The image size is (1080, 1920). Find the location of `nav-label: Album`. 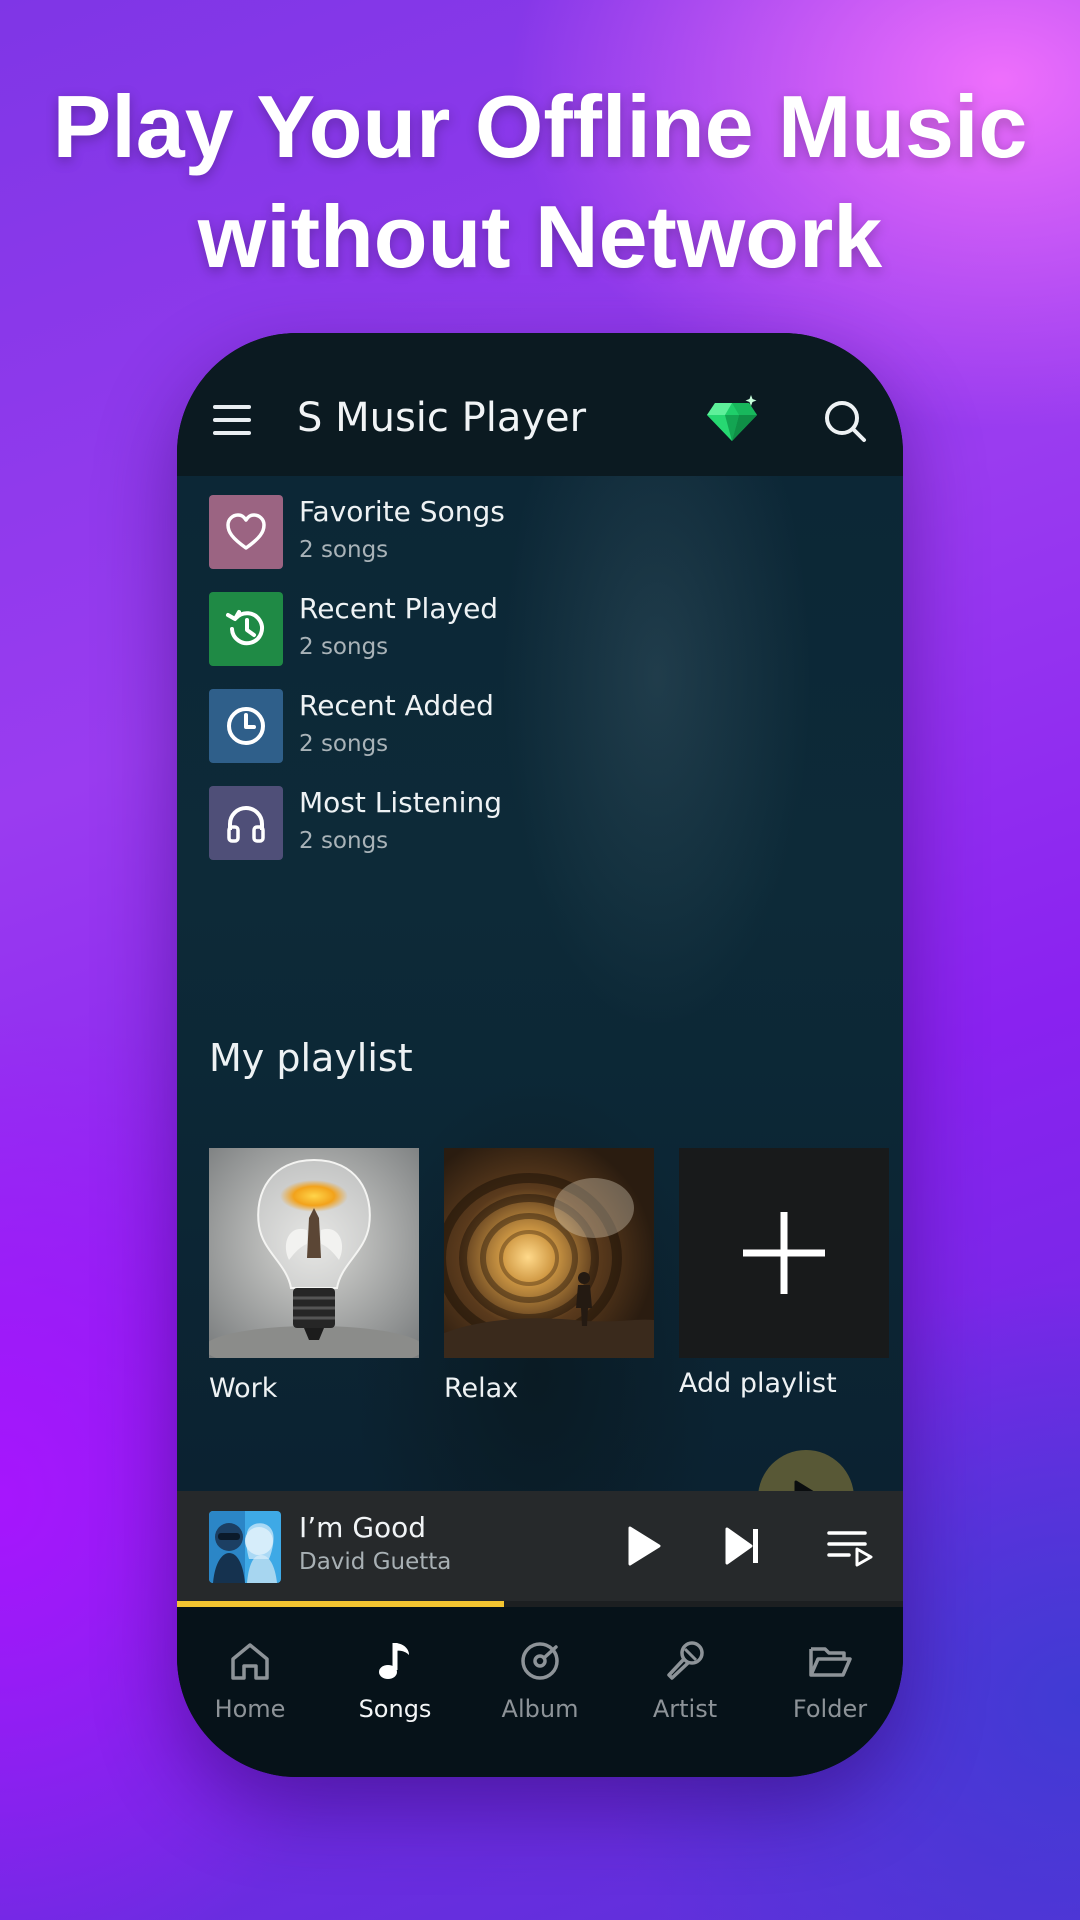

nav-label: Album is located at coordinates (540, 1709).